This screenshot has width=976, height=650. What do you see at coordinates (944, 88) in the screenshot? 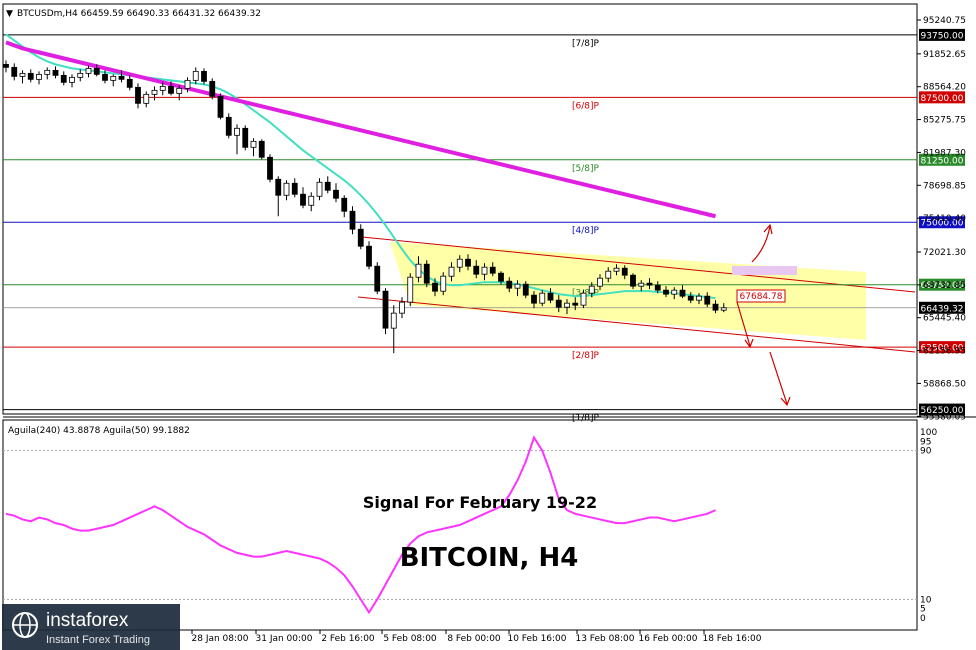
I see `y-tick-label-2: 88564.20` at bounding box center [944, 88].